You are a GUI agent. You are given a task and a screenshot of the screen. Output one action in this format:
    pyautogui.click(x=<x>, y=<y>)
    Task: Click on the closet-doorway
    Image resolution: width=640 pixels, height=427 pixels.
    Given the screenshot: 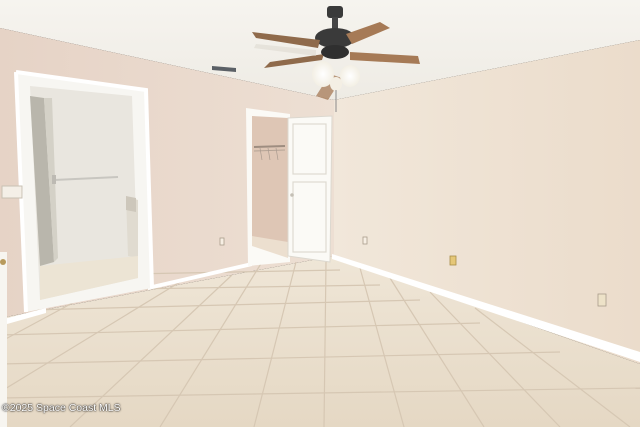 What is the action you would take?
    pyautogui.click(x=268, y=187)
    